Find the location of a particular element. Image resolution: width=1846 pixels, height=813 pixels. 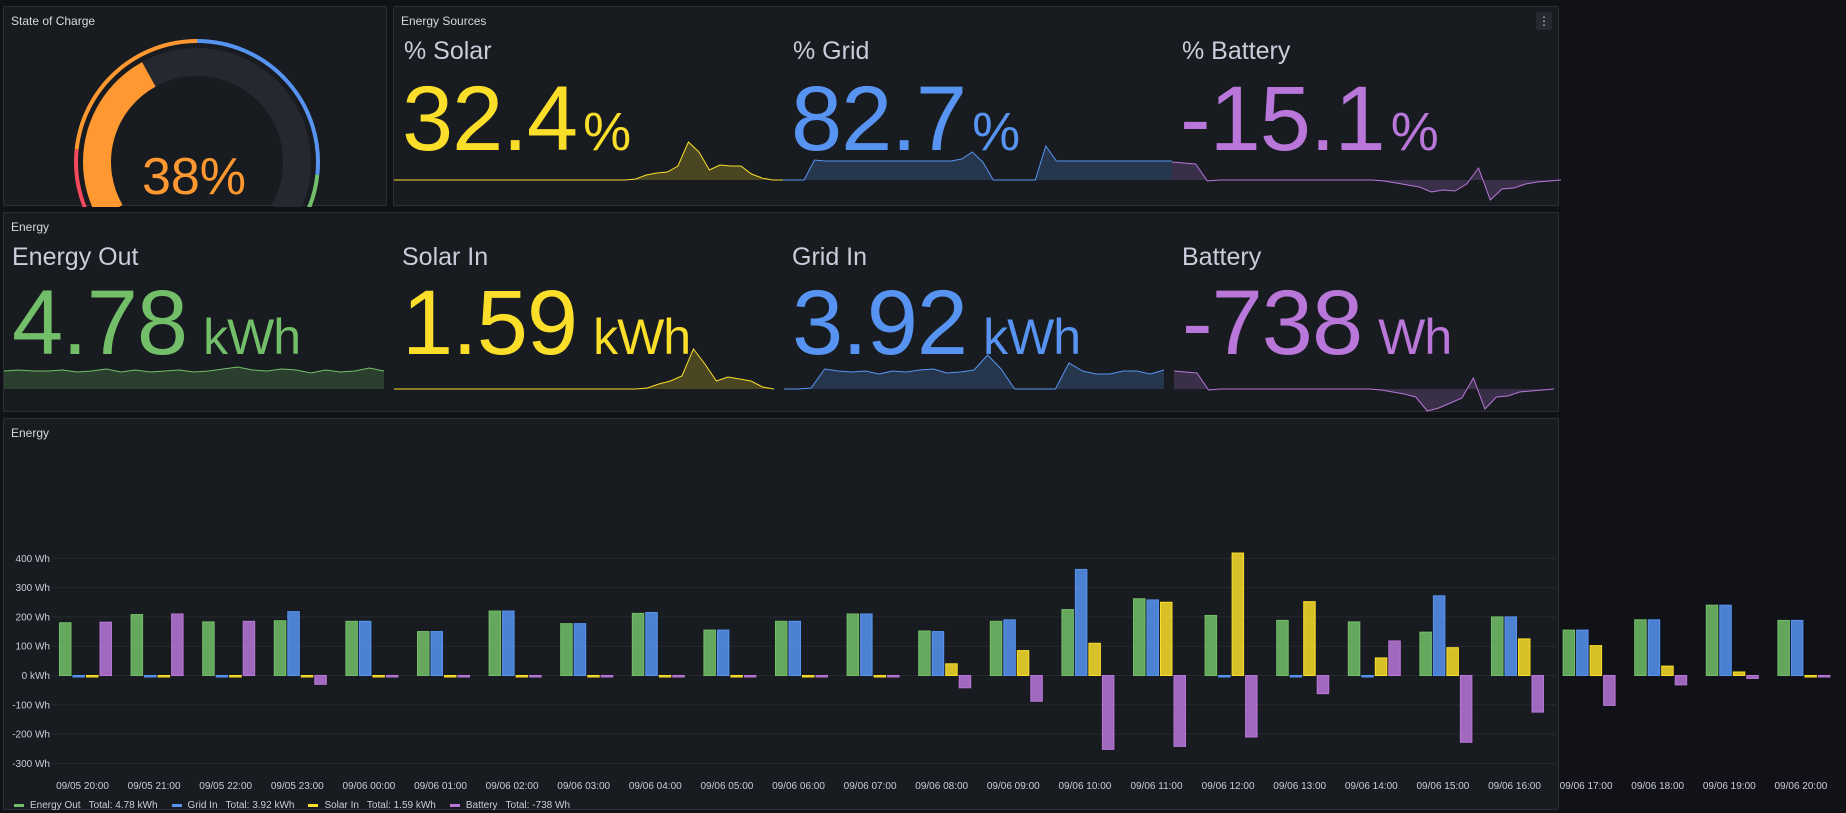

stat-number: 4.78 is located at coordinates (100, 323).